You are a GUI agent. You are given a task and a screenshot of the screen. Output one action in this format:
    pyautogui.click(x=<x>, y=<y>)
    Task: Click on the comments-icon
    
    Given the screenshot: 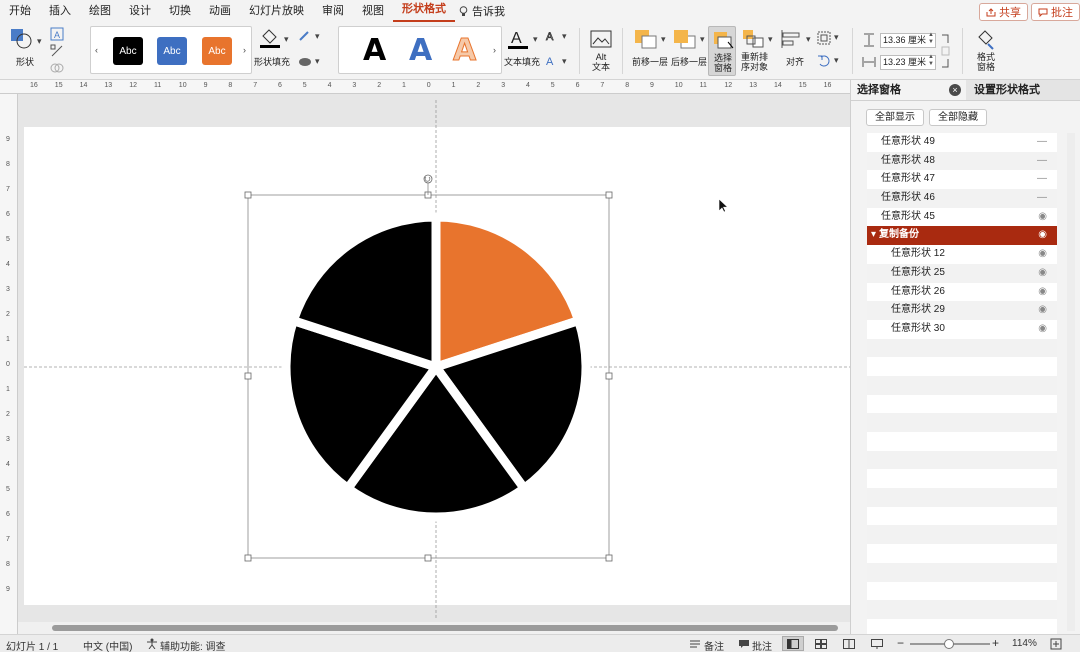 What is the action you would take?
    pyautogui.click(x=744, y=644)
    